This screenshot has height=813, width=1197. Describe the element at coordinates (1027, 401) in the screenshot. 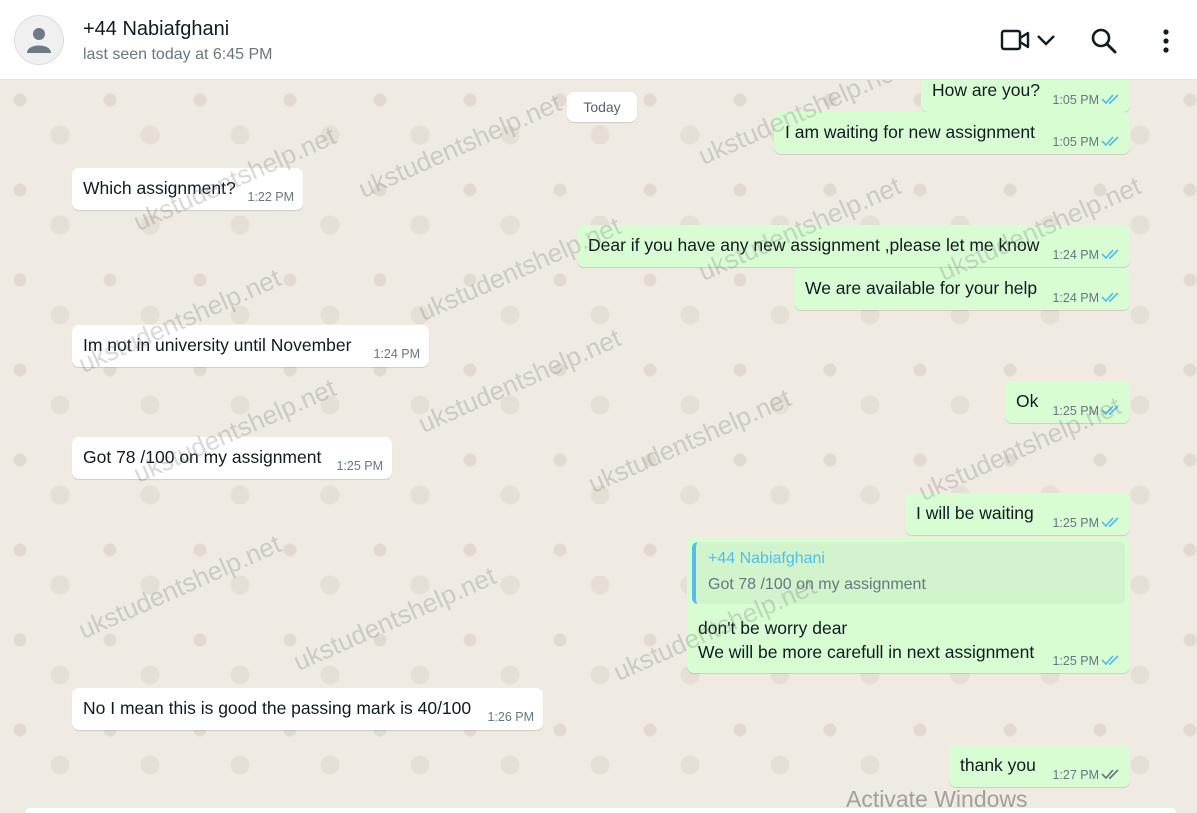

I see `message-text: Ok` at that location.